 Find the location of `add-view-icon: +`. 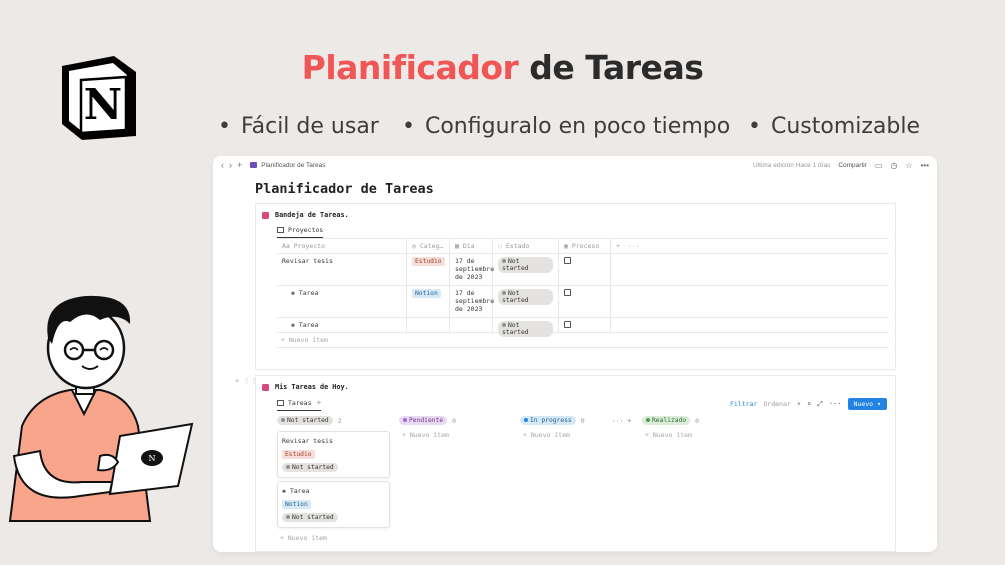

add-view-icon: + is located at coordinates (318, 402).